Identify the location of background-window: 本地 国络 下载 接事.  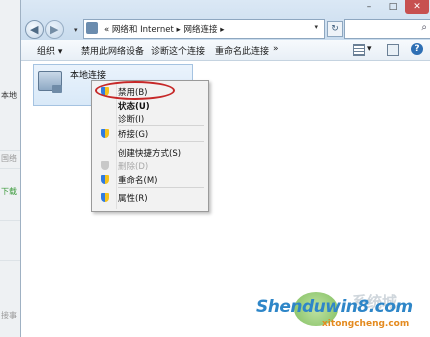
(10, 168).